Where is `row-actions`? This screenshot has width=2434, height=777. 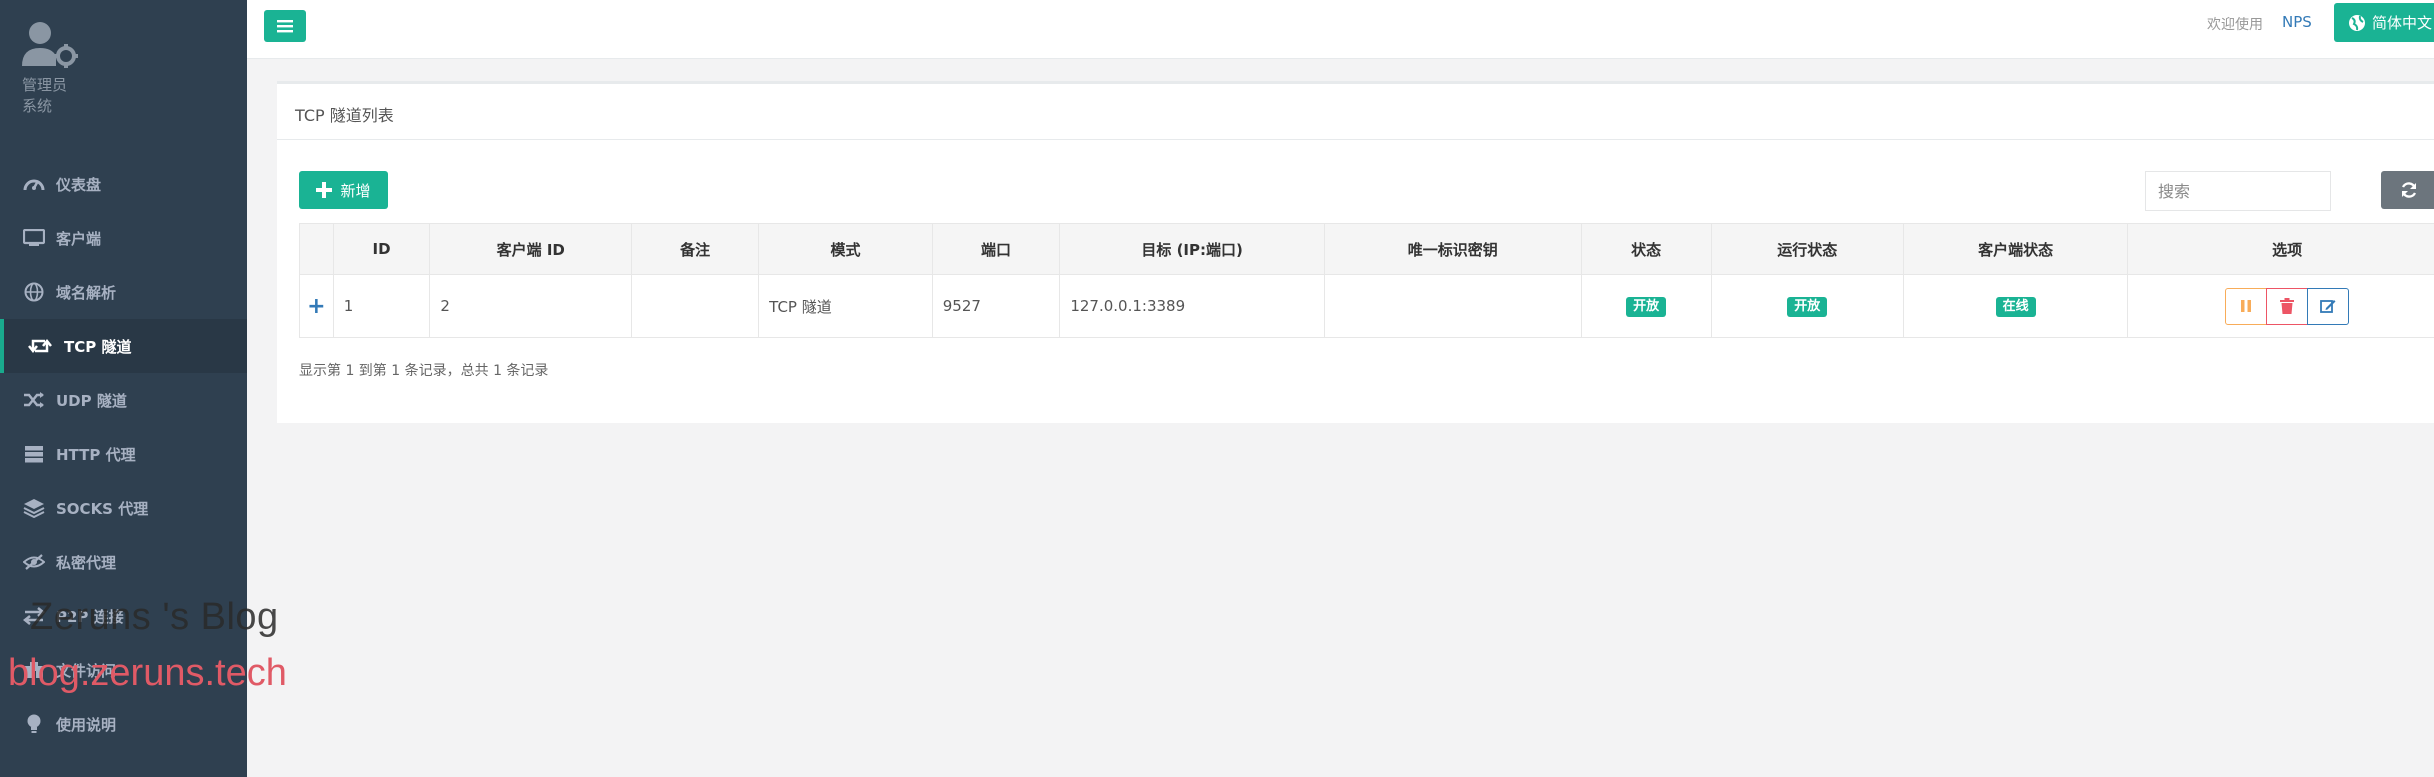
row-actions is located at coordinates (2287, 306).